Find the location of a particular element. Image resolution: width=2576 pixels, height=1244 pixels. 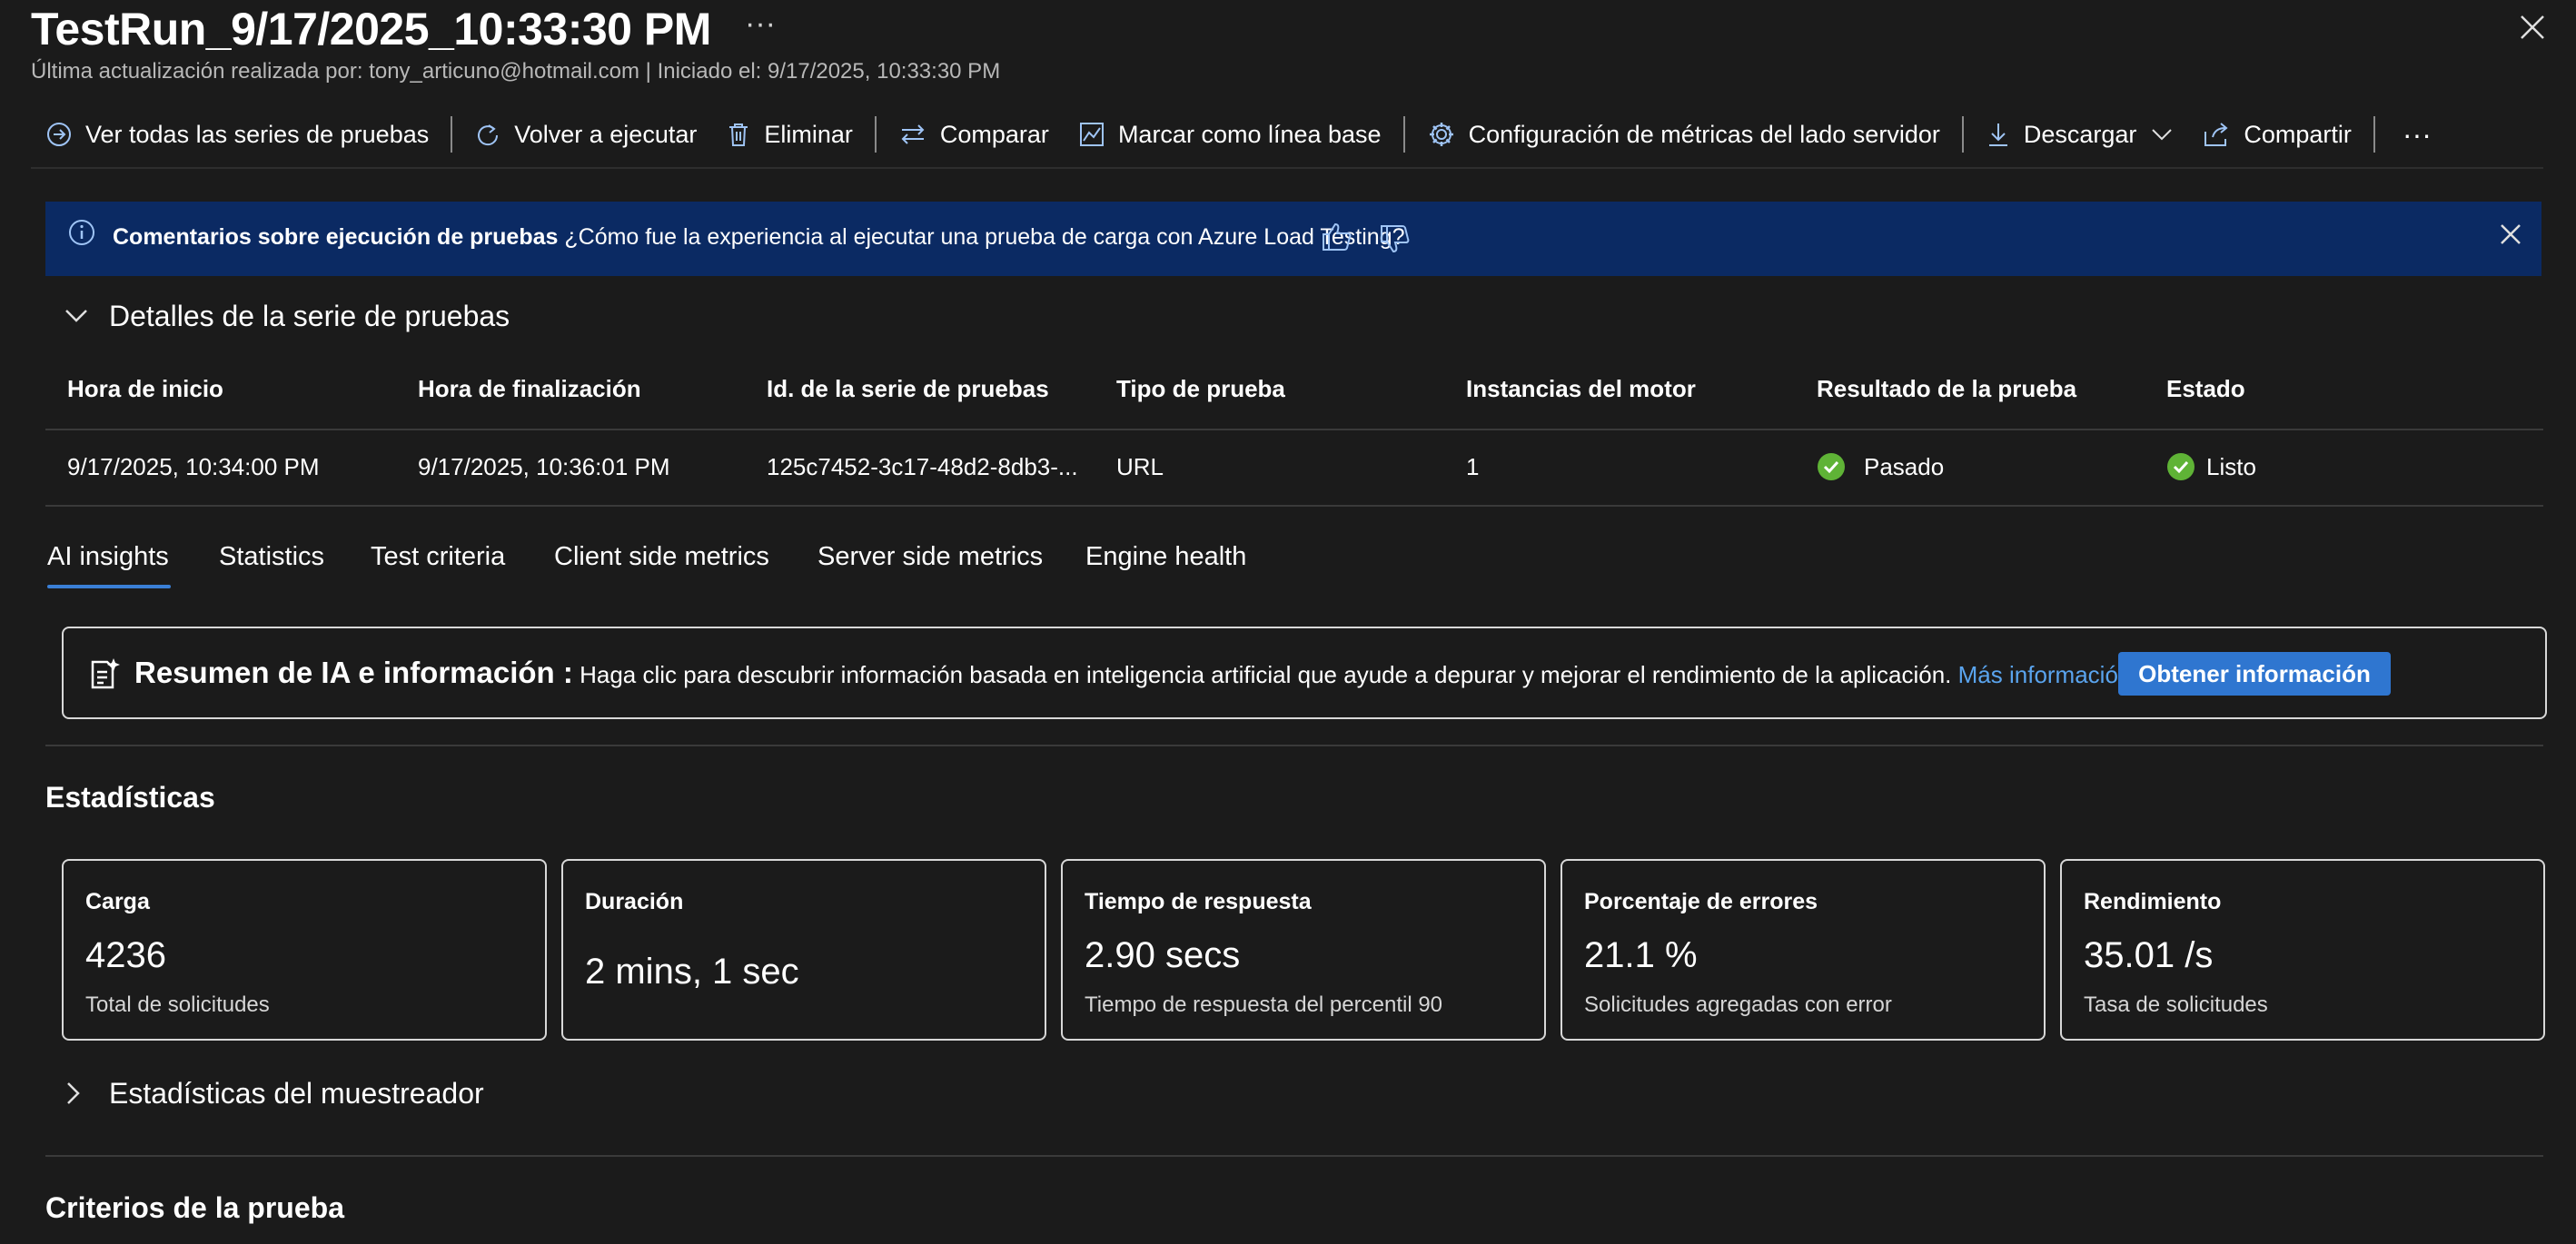

active-tab-indicator is located at coordinates (109, 586).